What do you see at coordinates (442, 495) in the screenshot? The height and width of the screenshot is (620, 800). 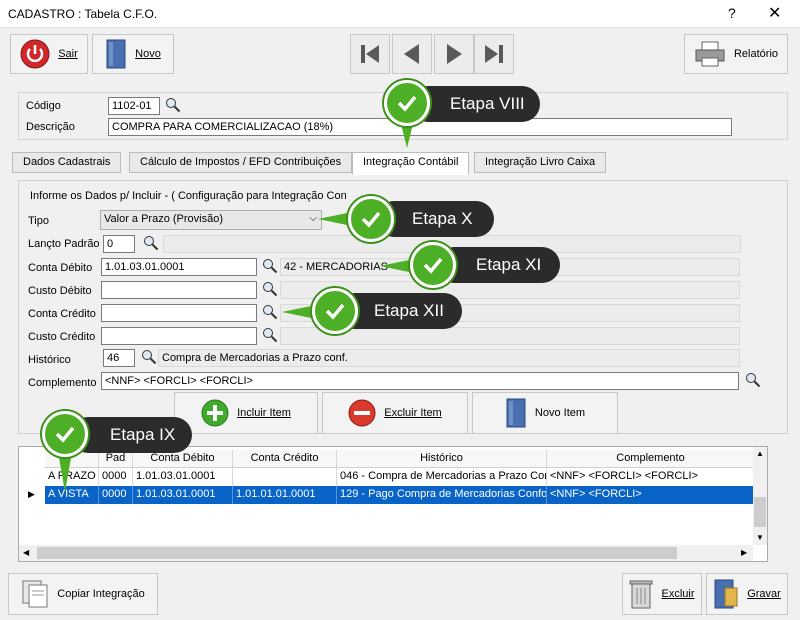 I see `row-historico: 129 - Pago Compra de Mercadorias Confor` at bounding box center [442, 495].